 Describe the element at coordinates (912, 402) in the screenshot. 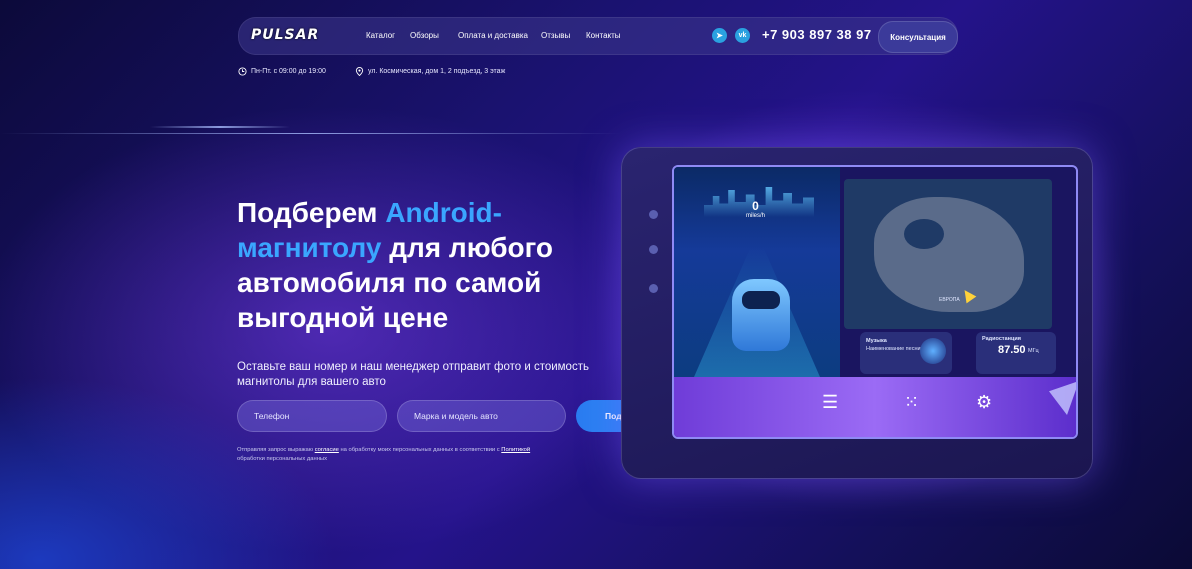

I see `apps-grid-icon: ⁙` at that location.